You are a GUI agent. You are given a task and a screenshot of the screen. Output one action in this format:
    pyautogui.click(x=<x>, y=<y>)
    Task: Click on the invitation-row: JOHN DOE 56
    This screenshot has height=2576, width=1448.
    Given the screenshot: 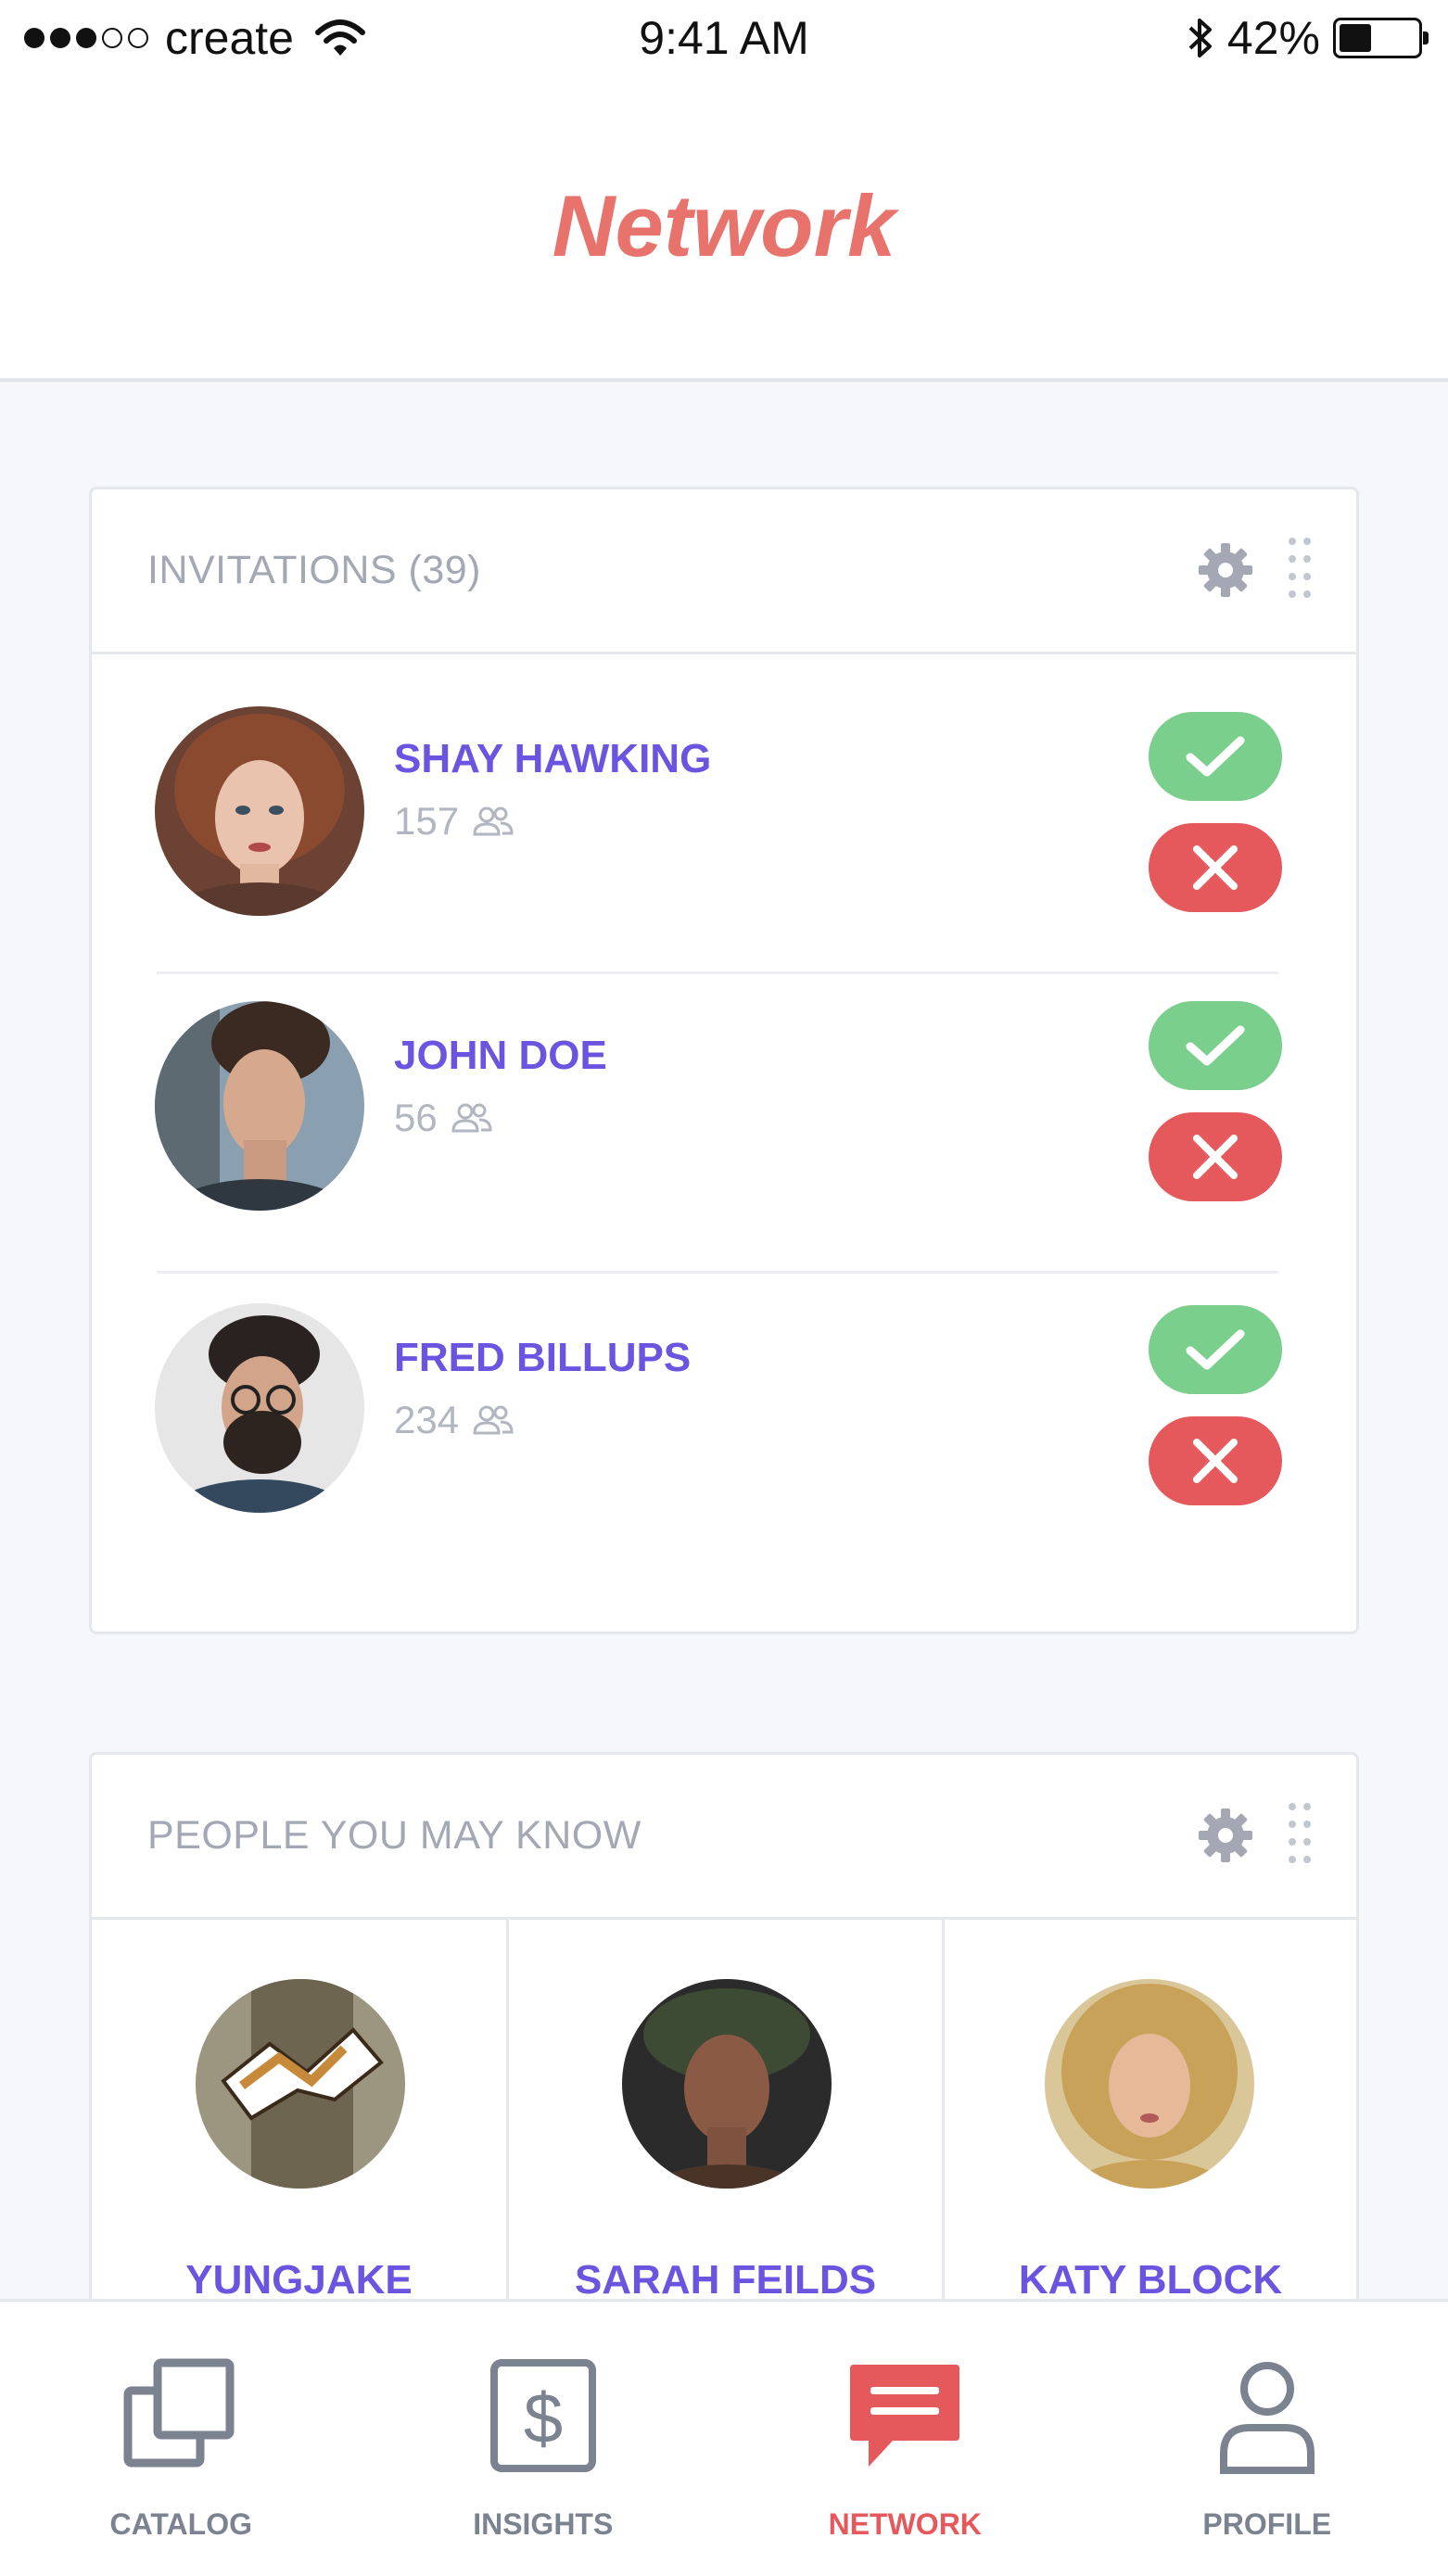 What is the action you would take?
    pyautogui.click(x=727, y=1110)
    